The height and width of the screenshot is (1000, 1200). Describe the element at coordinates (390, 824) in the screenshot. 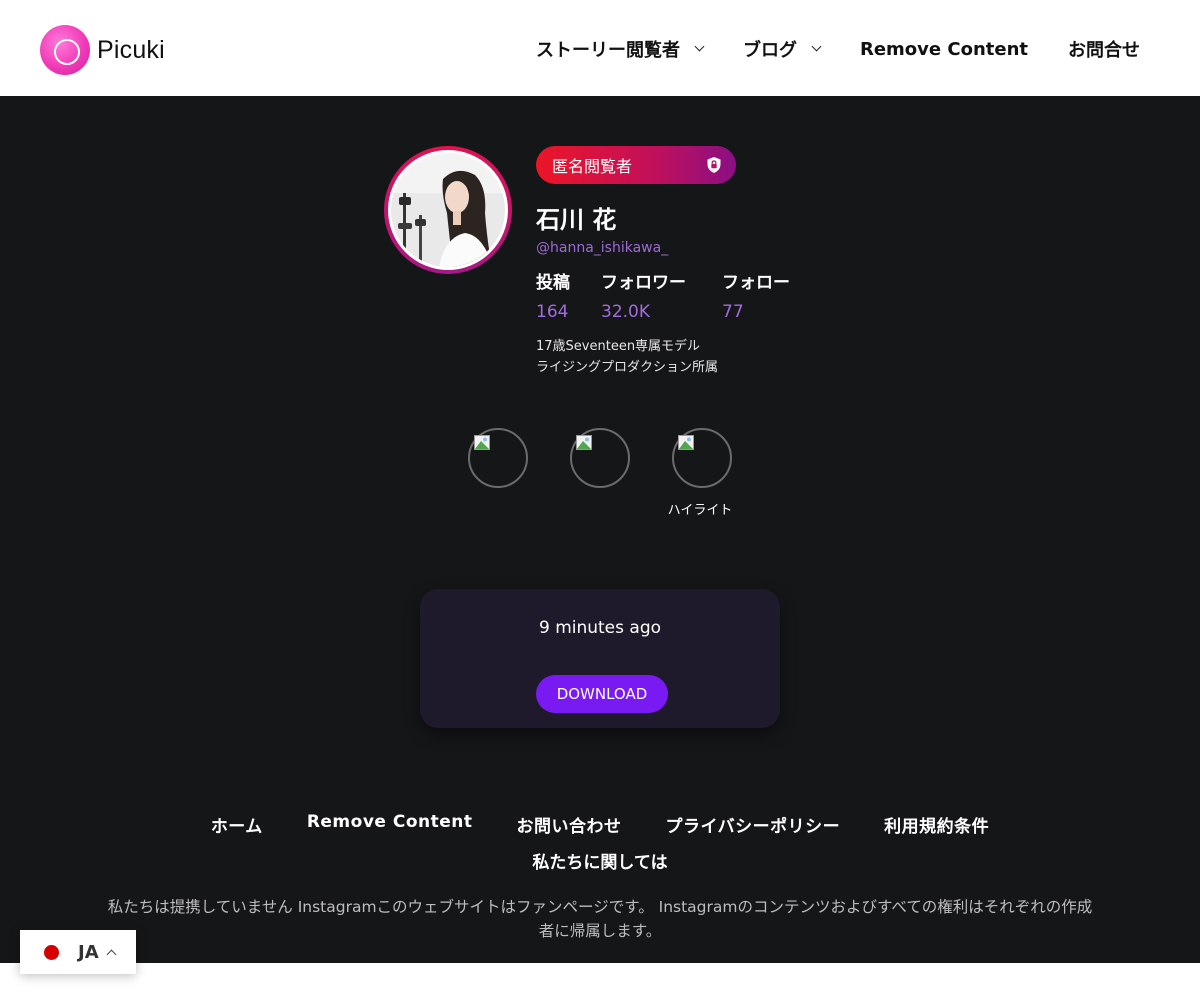

I see `footer-link-remove-content: Remove Content` at that location.